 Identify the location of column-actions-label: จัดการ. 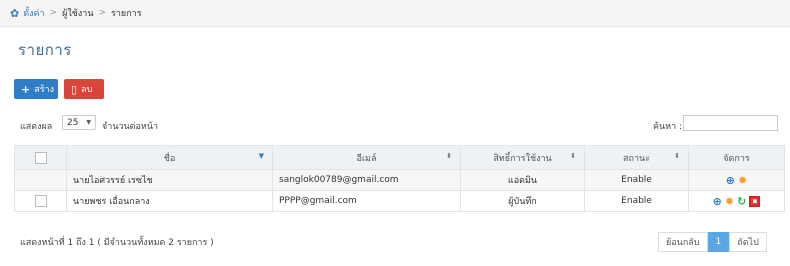
(736, 158).